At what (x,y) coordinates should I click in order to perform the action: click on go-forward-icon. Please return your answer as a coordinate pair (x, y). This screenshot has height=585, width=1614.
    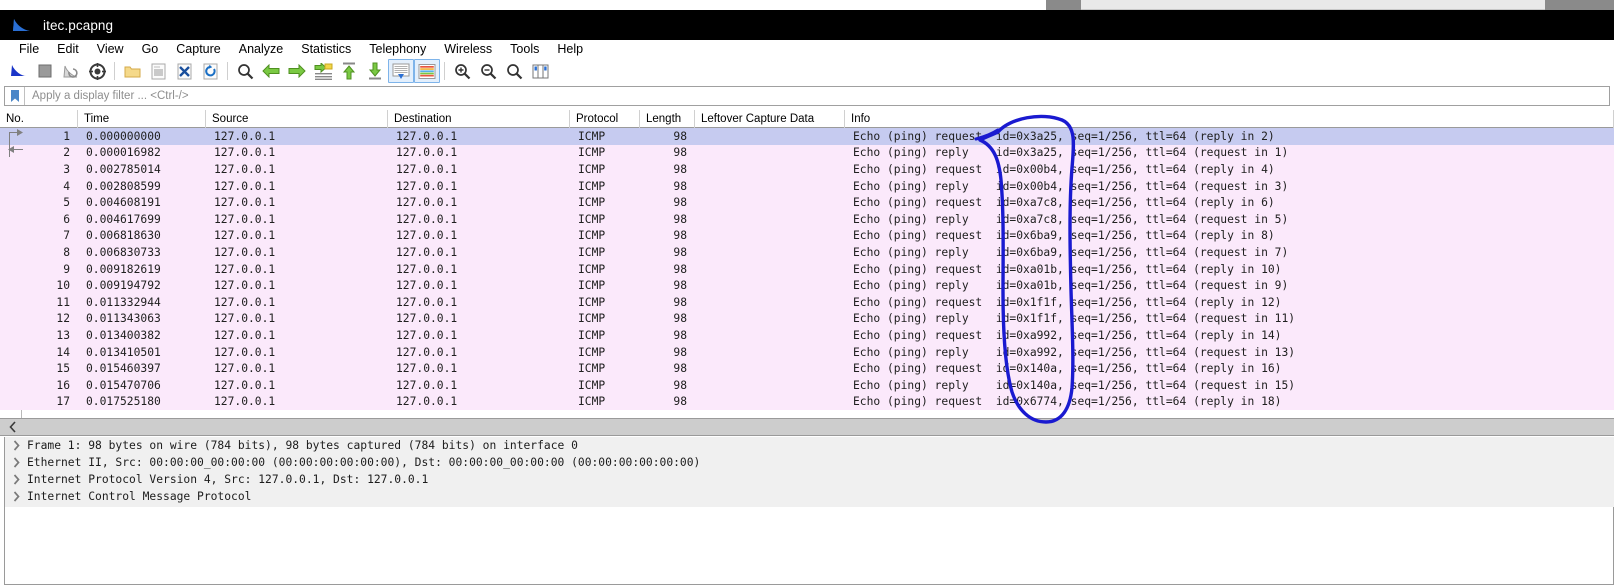
    Looking at the image, I should click on (297, 71).